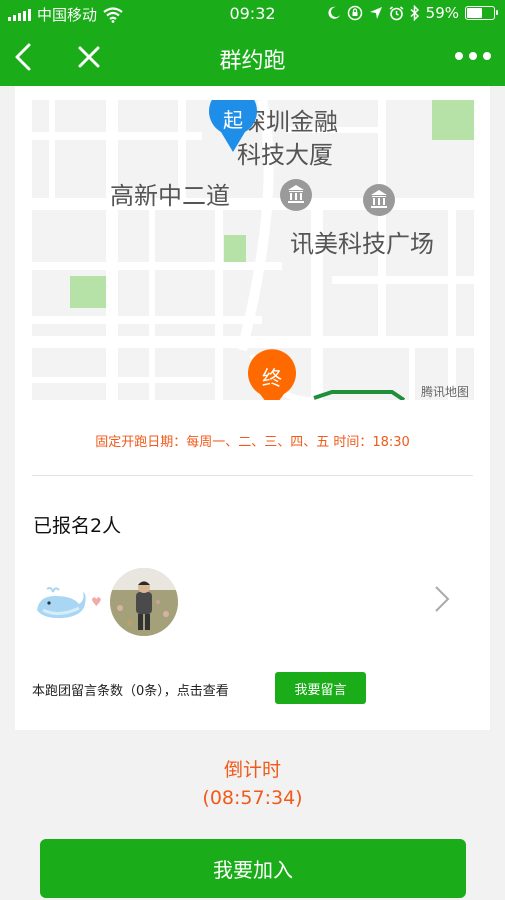 This screenshot has width=505, height=900. I want to click on nav-bar: 群约跑, so click(252, 57).